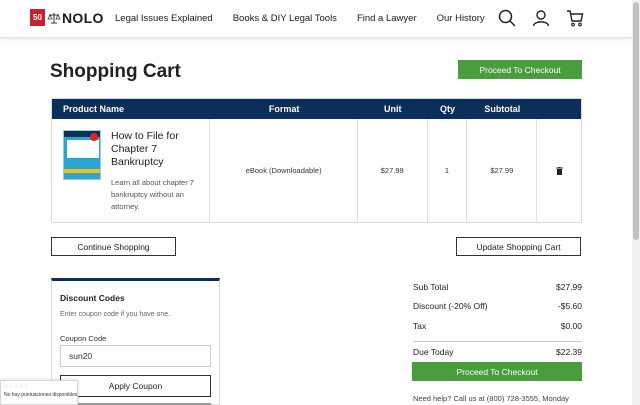 This screenshot has width=640, height=405. I want to click on apply-coupon-button: Apply Coupon, so click(135, 386).